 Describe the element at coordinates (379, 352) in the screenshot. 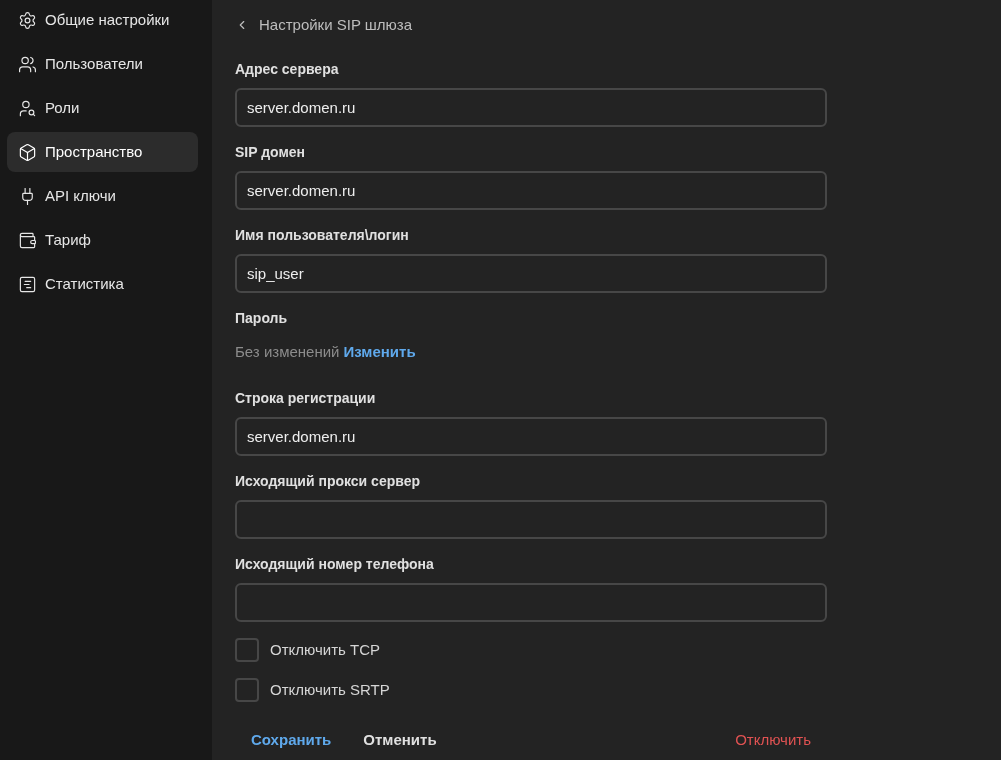

I see `change-link: Изменить` at that location.